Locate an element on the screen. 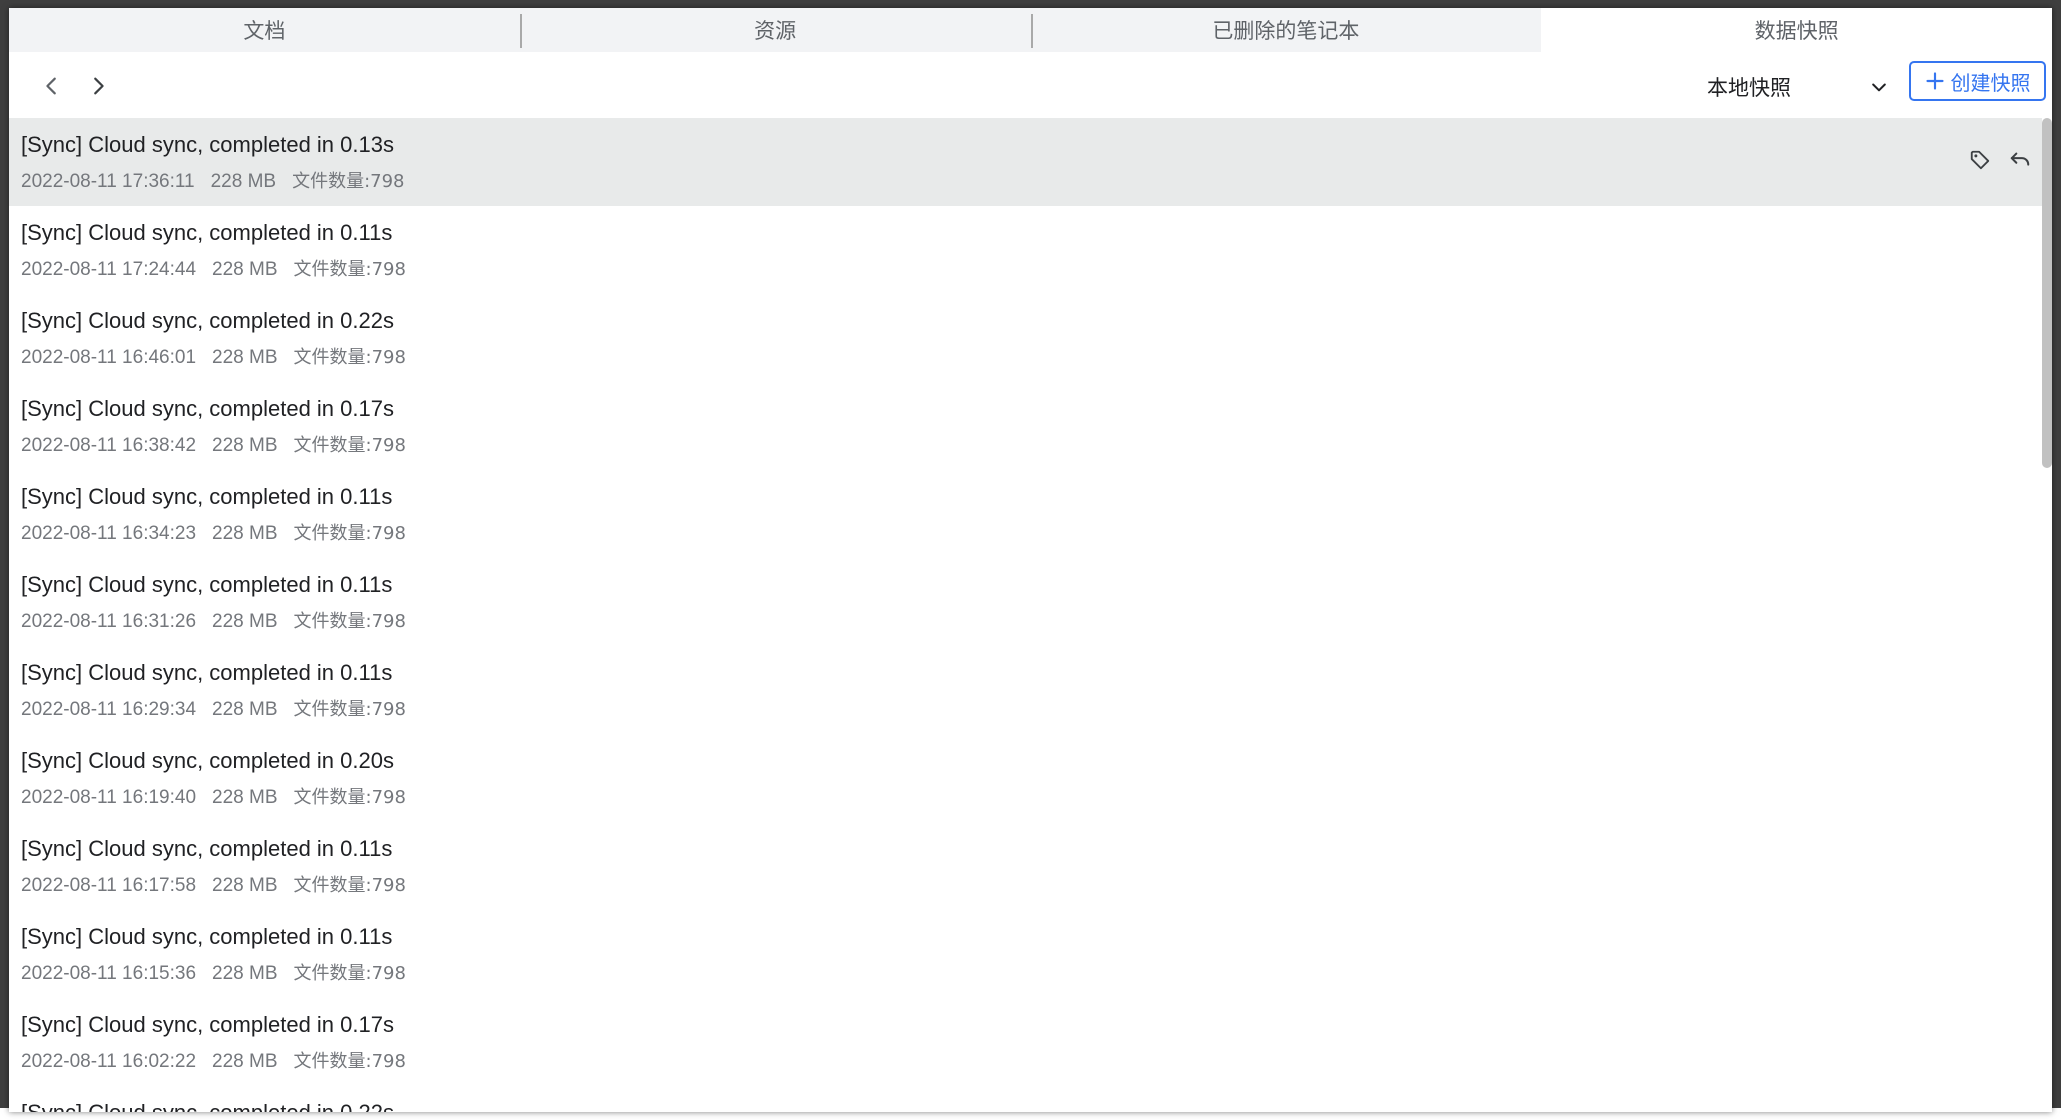 The width and height of the screenshot is (2061, 1120). snapshot-time: 2022-08-11 16:17:58 is located at coordinates (109, 885).